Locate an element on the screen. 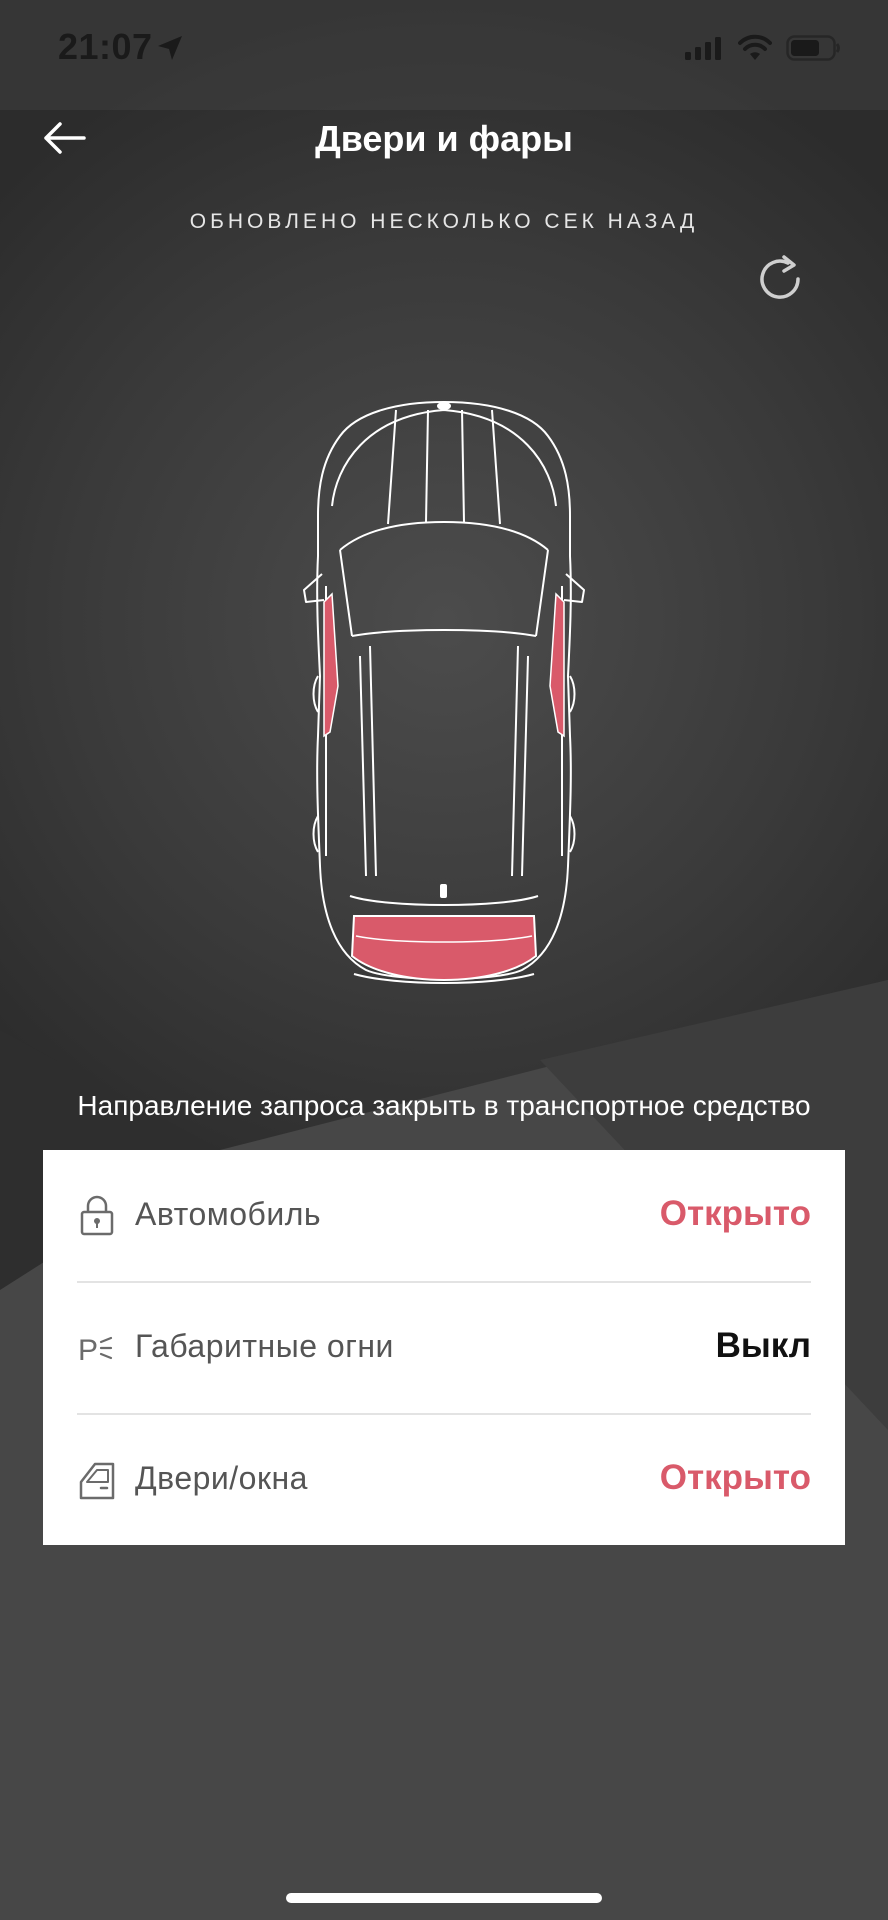 This screenshot has height=1920, width=888. refresh-icon is located at coordinates (780, 279).